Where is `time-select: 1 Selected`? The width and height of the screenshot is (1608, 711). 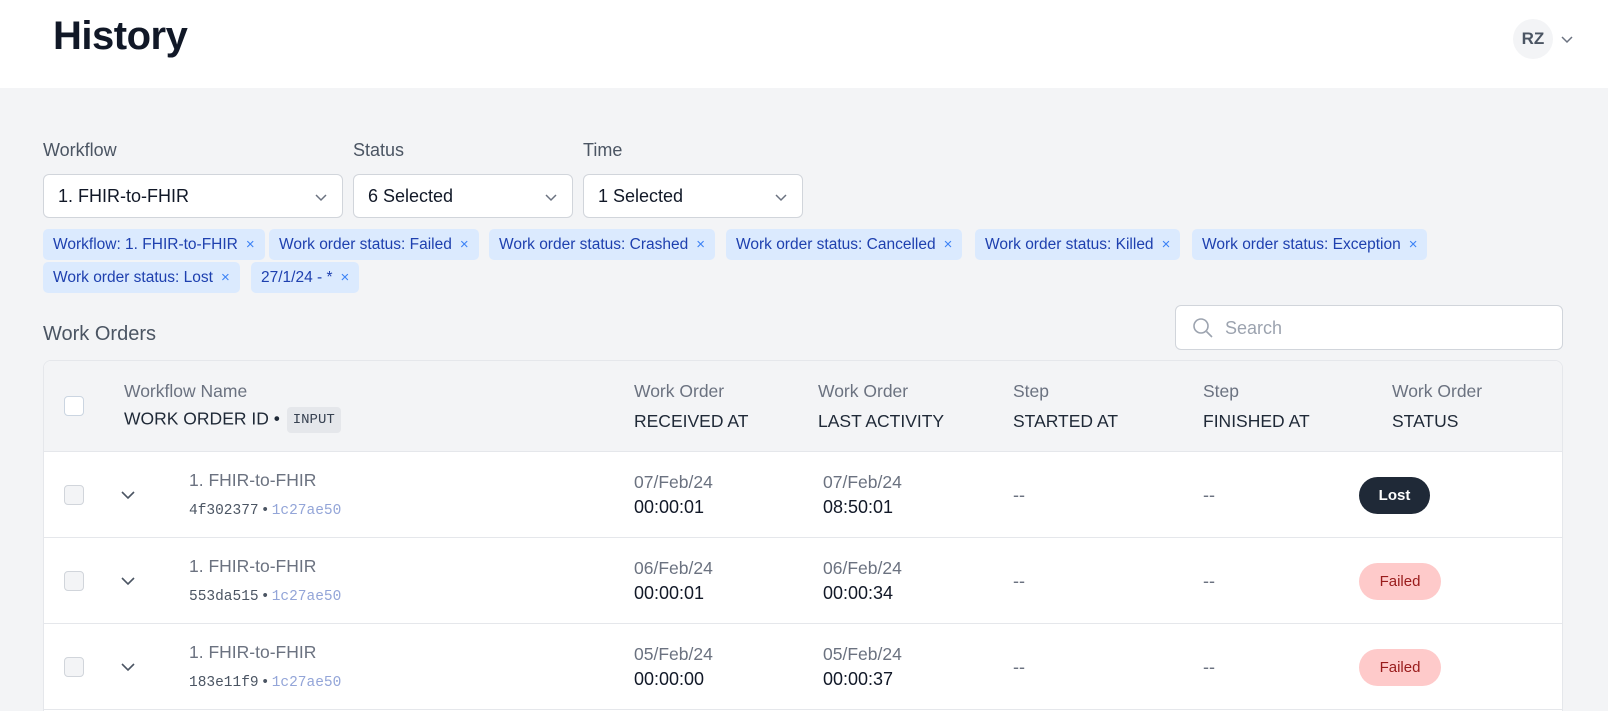
time-select: 1 Selected is located at coordinates (693, 196).